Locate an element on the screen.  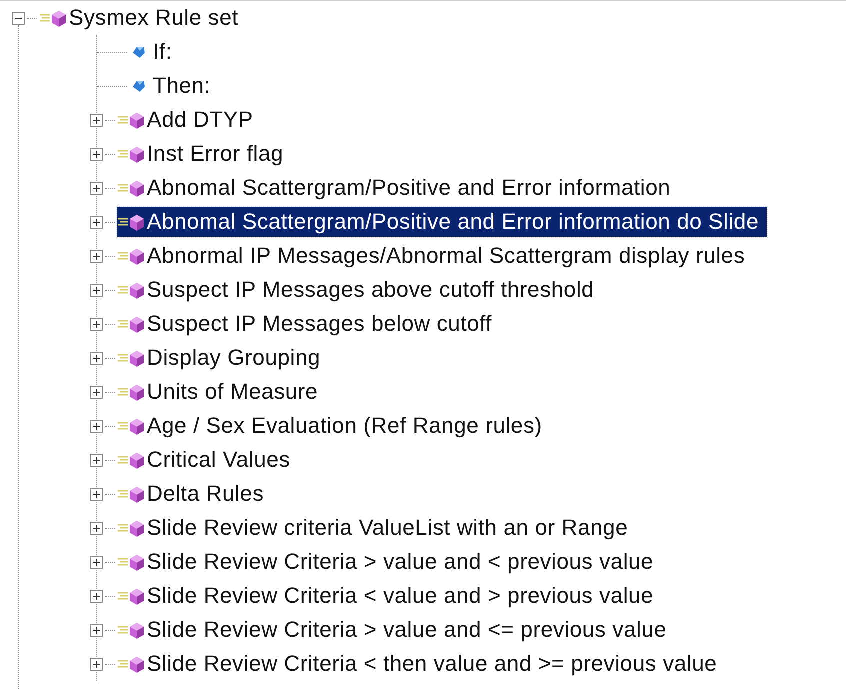
tree-item-label: Critical Values is located at coordinates (218, 460).